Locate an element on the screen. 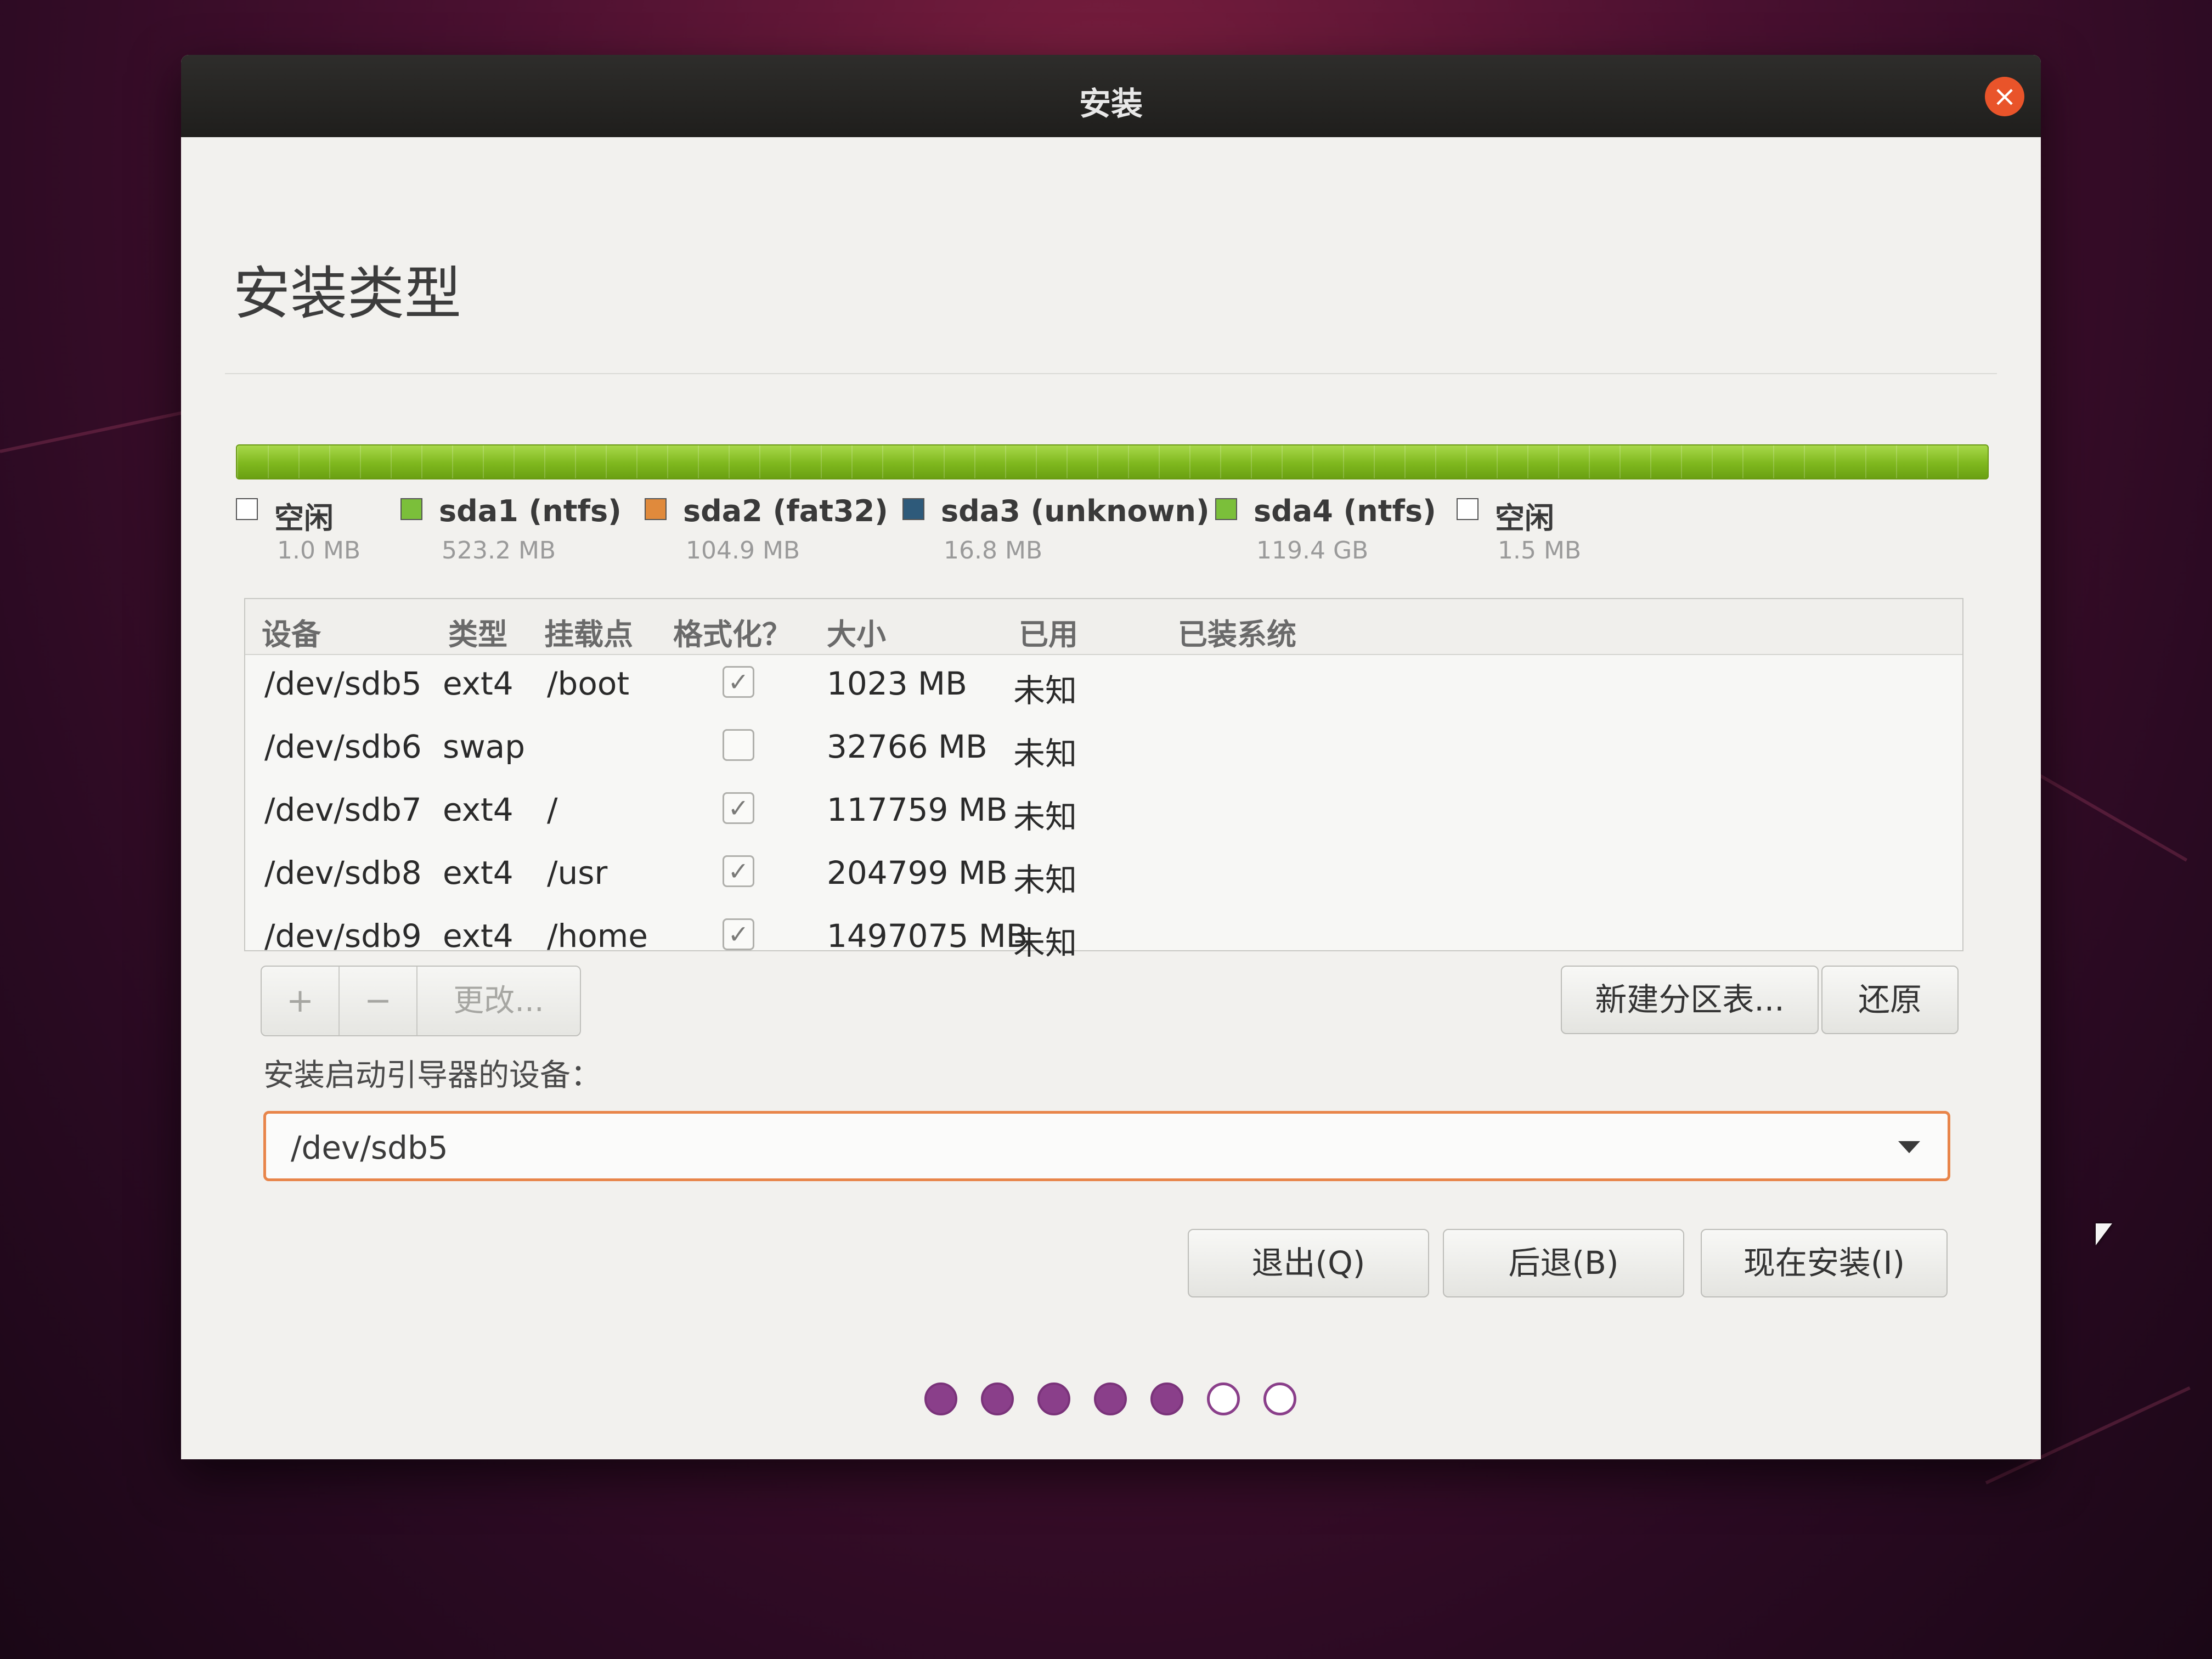 Image resolution: width=2212 pixels, height=1659 pixels. cell-mount: /boot is located at coordinates (589, 684).